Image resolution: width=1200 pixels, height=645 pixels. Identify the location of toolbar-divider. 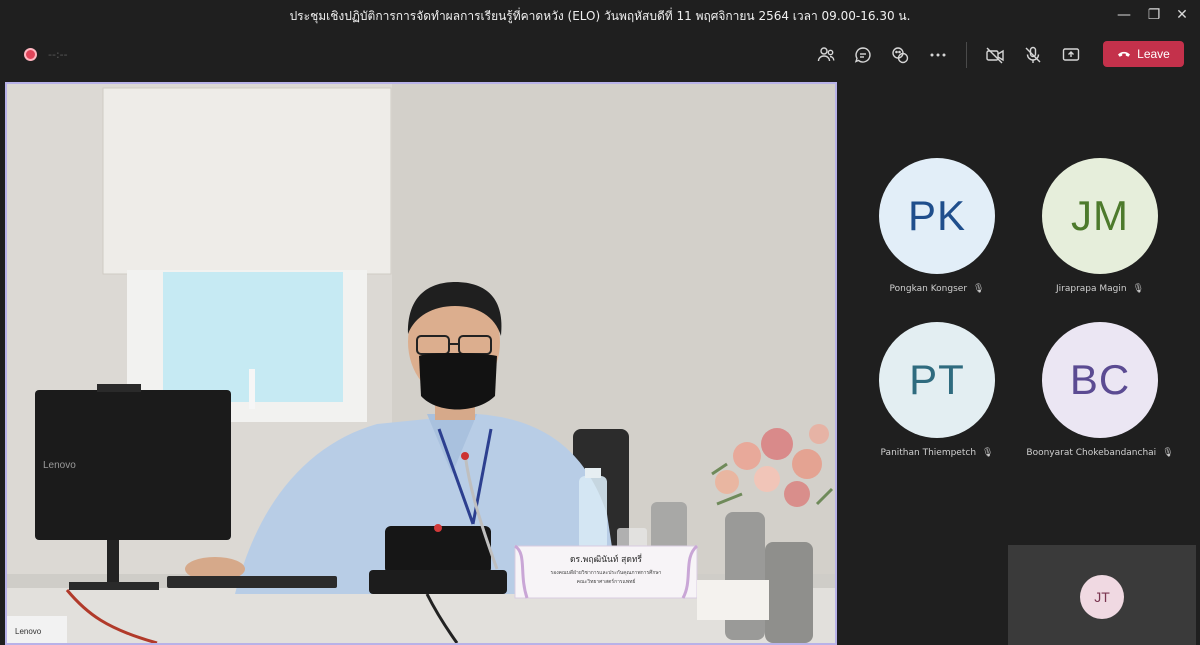
(966, 55).